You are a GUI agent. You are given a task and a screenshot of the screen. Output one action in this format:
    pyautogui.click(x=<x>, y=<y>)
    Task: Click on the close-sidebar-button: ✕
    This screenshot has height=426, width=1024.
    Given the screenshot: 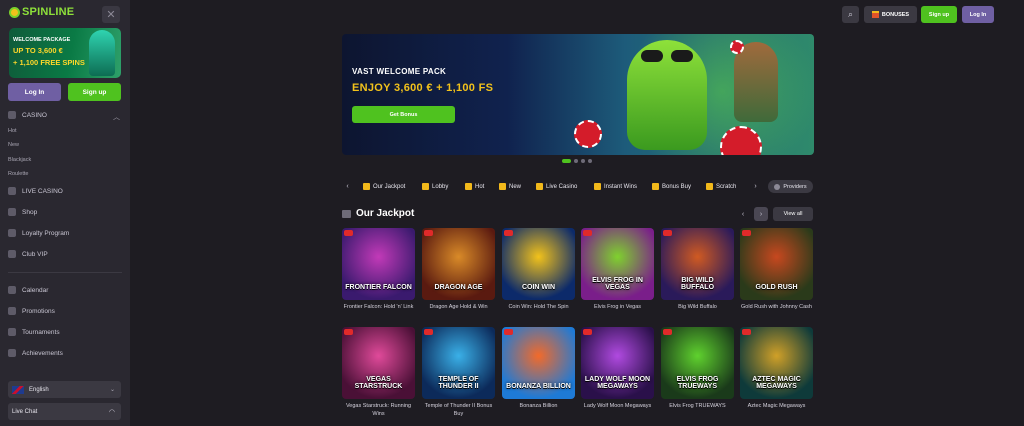 What is the action you would take?
    pyautogui.click(x=111, y=14)
    